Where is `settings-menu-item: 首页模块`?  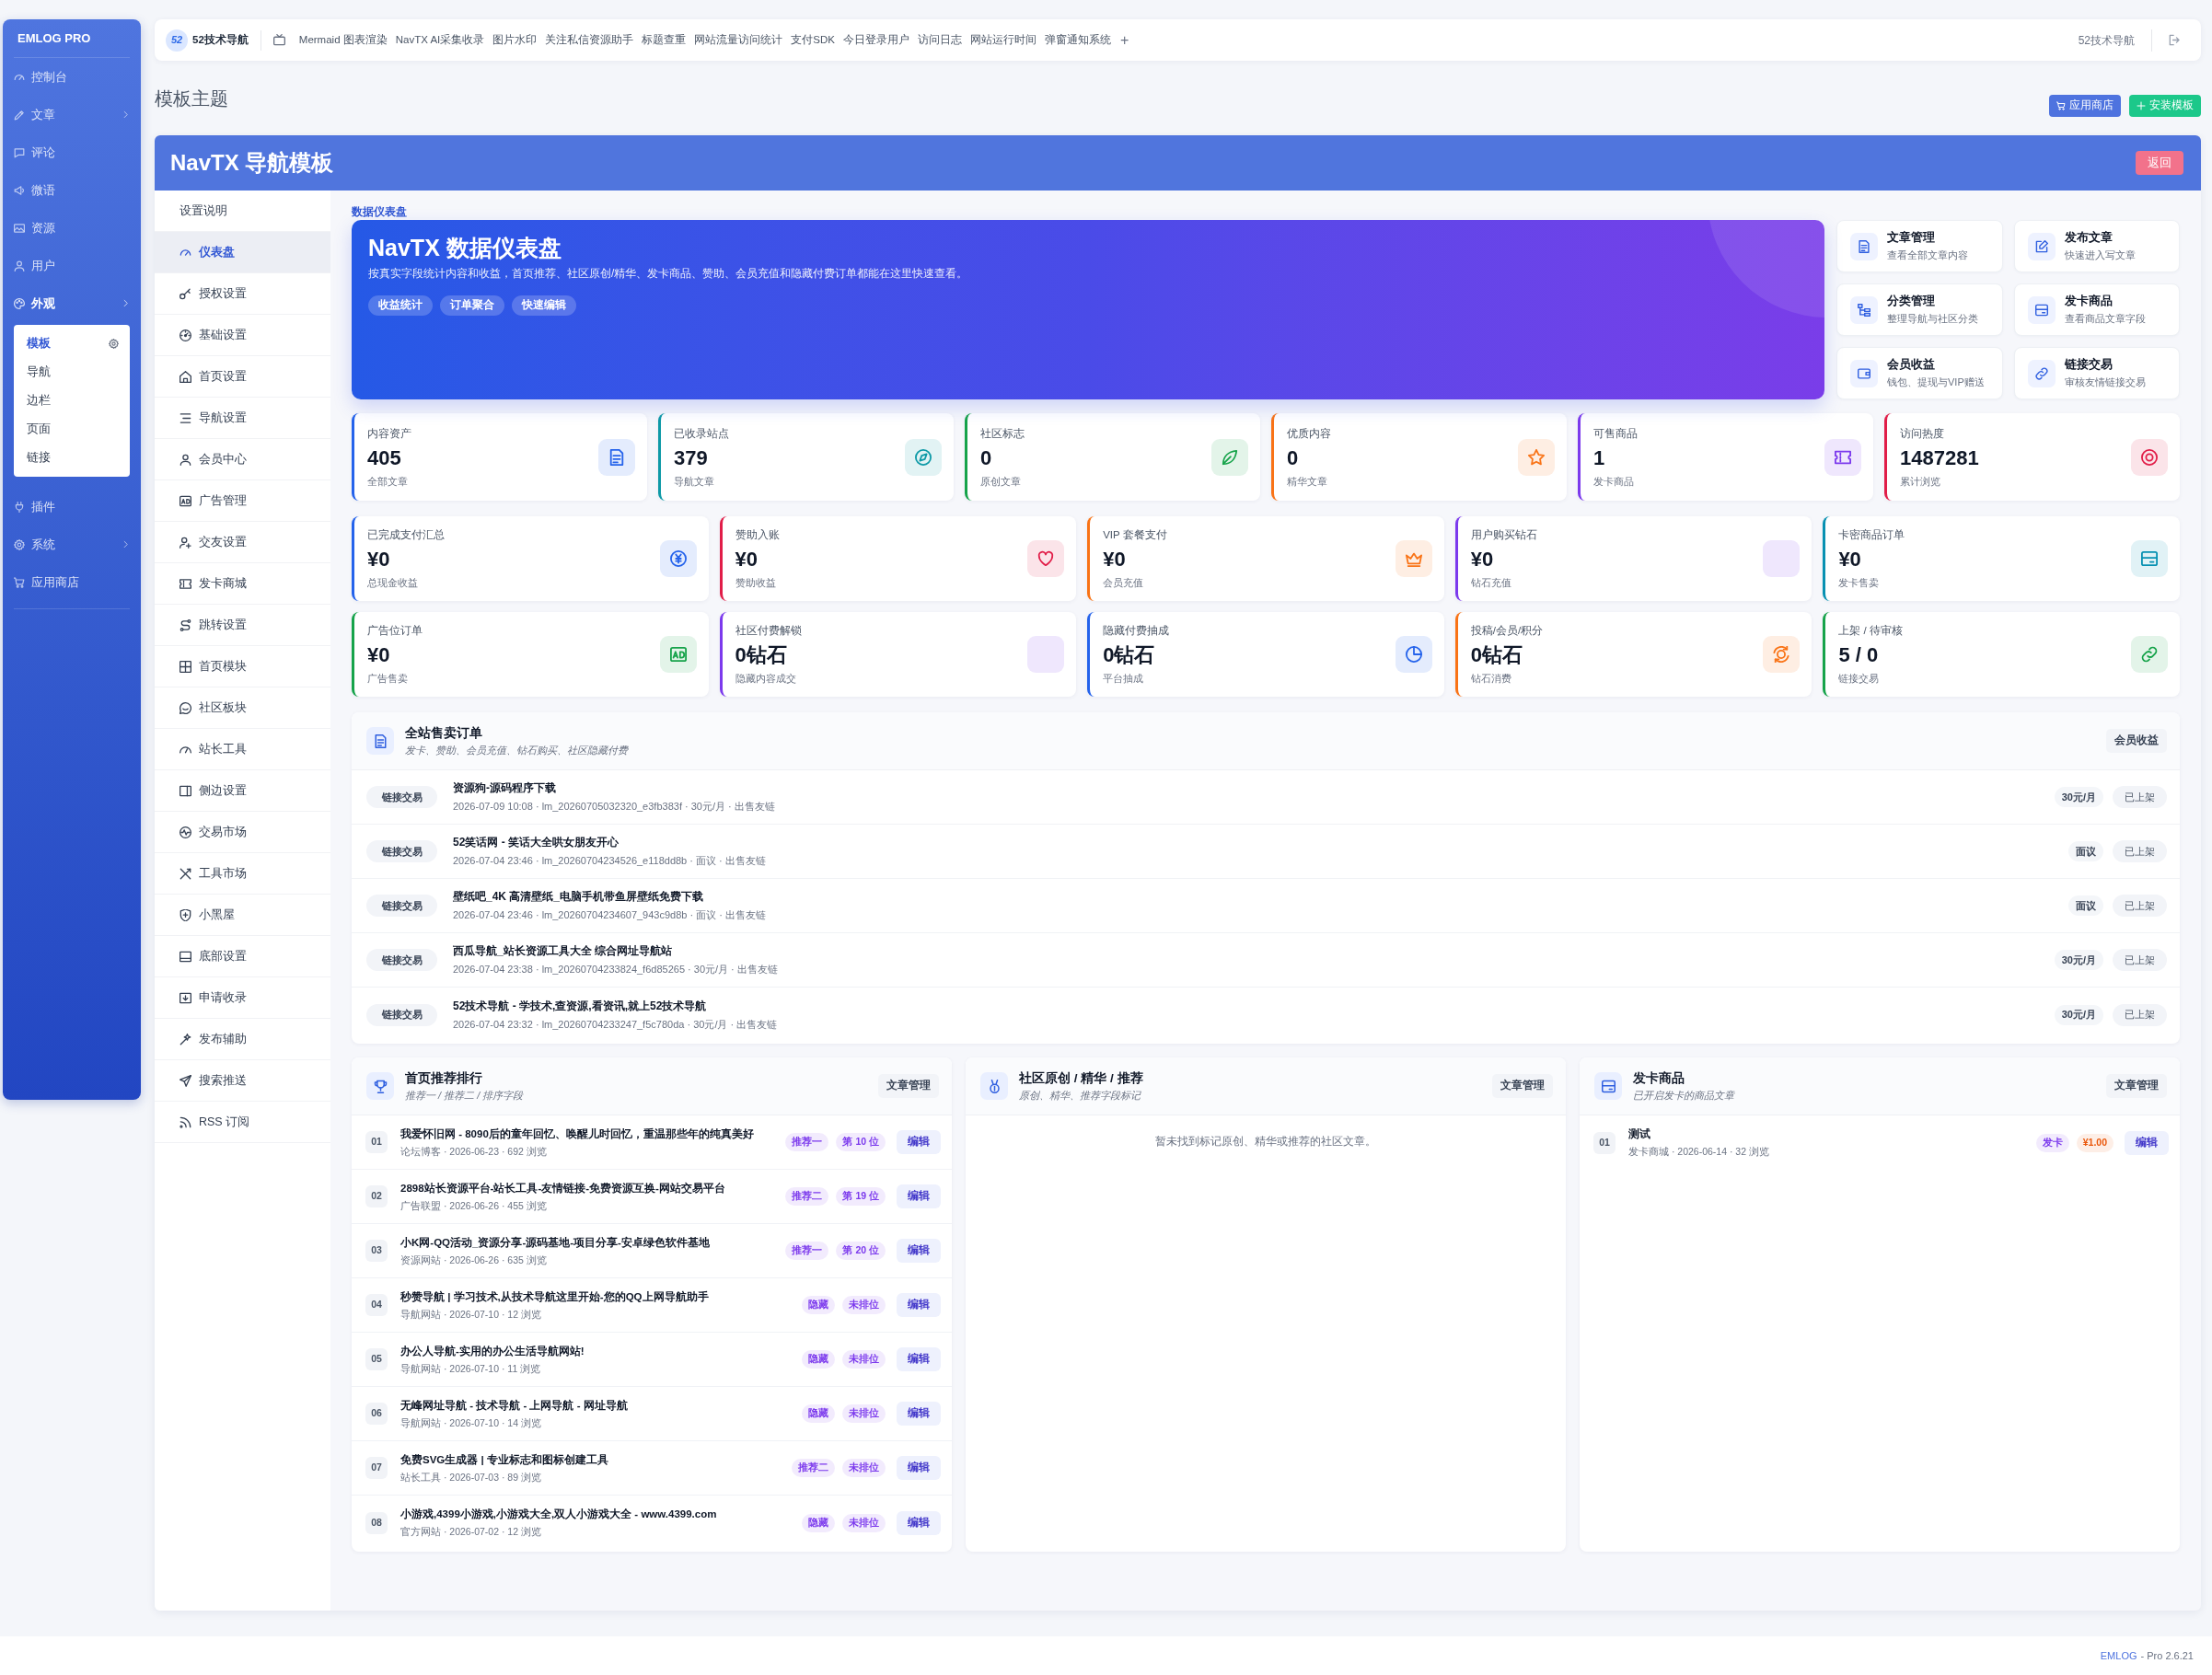 settings-menu-item: 首页模块 is located at coordinates (242, 666).